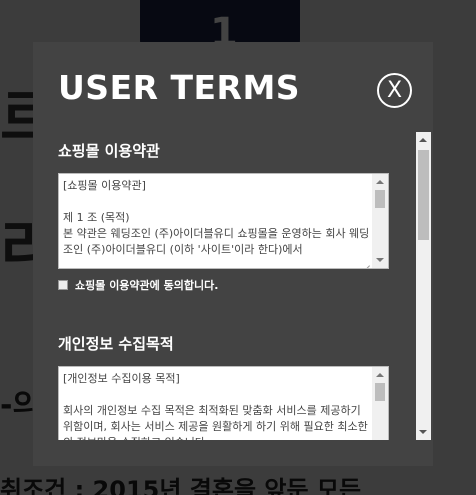  Describe the element at coordinates (63, 285) in the screenshot. I see `shop-terms-agree-checkbox` at that location.